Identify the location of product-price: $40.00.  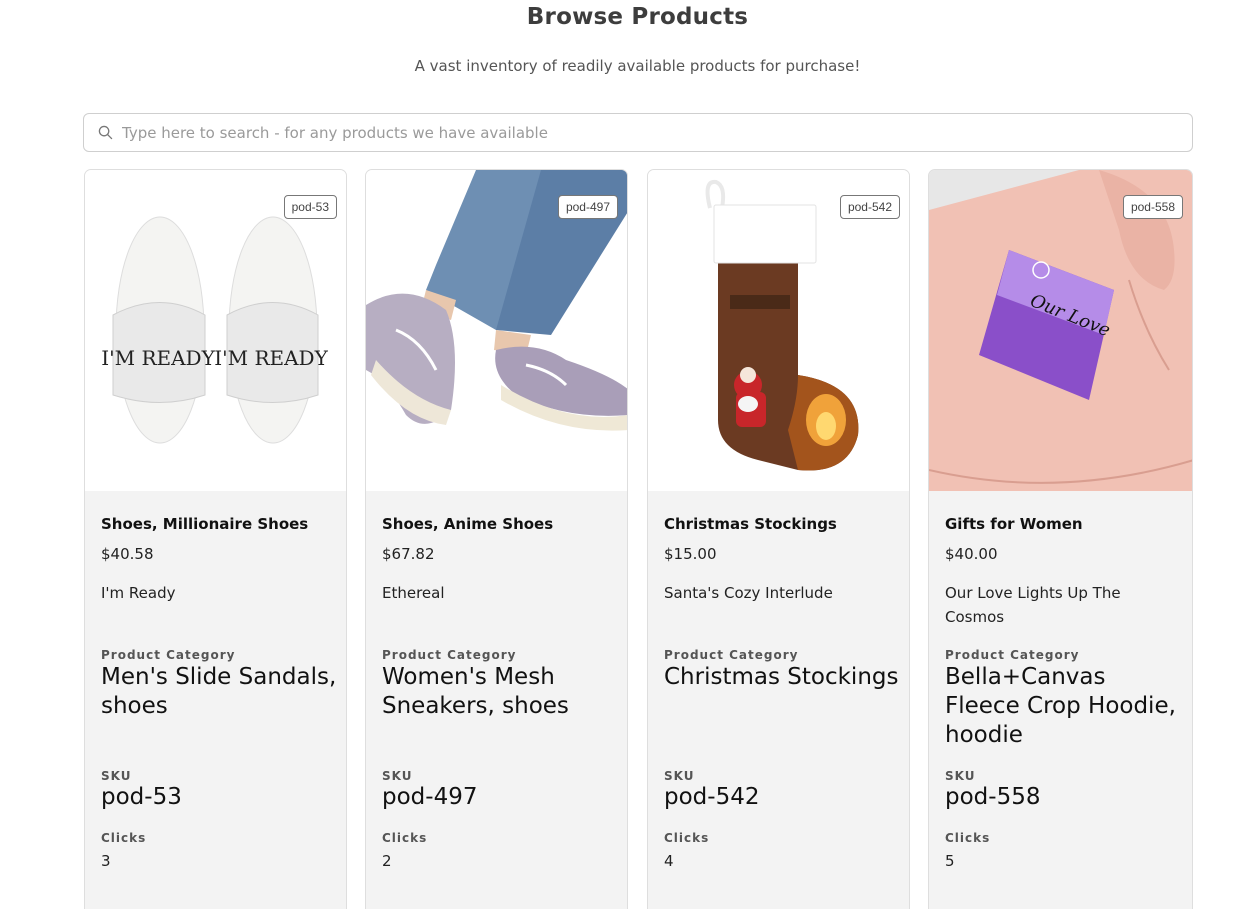
(971, 554).